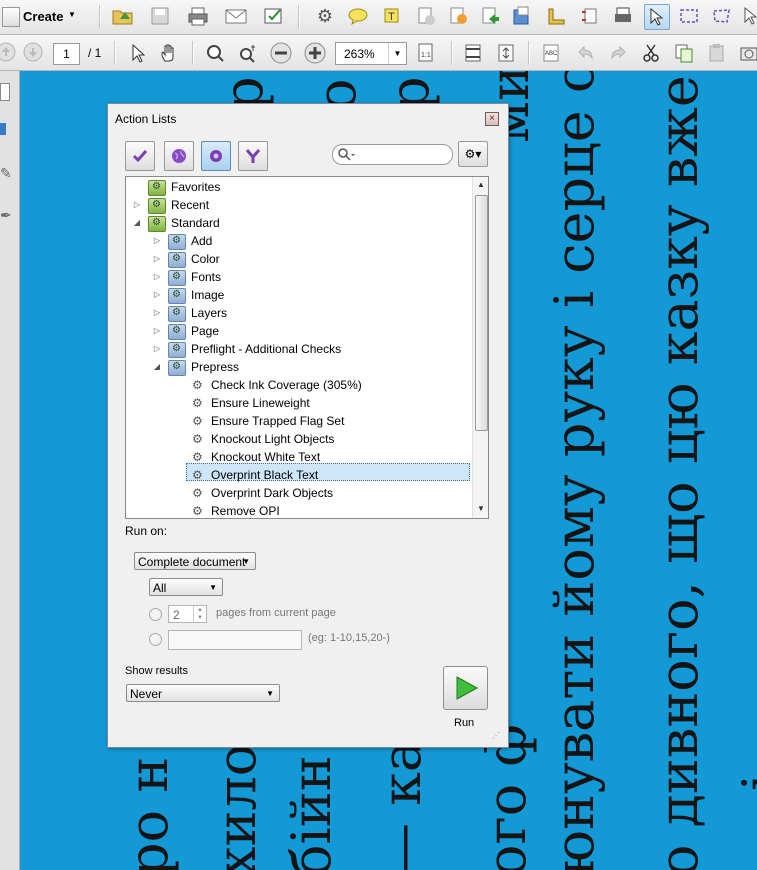 Image resolution: width=757 pixels, height=870 pixels. Describe the element at coordinates (298, 277) in the screenshot. I see `tree-item: ▷ Fonts` at that location.